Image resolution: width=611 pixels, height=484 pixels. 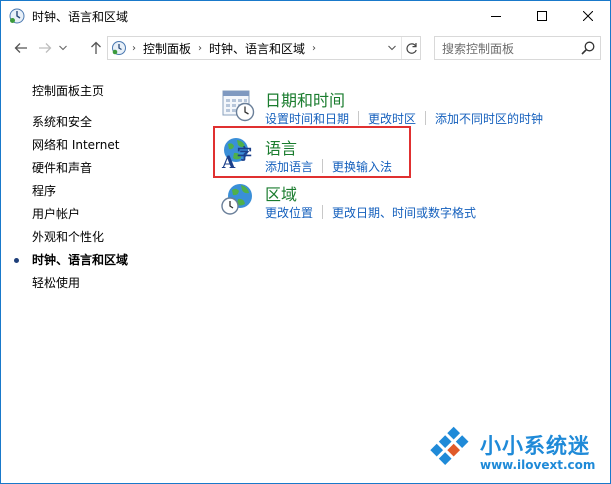 I want to click on address-dropdown-button, so click(x=392, y=48).